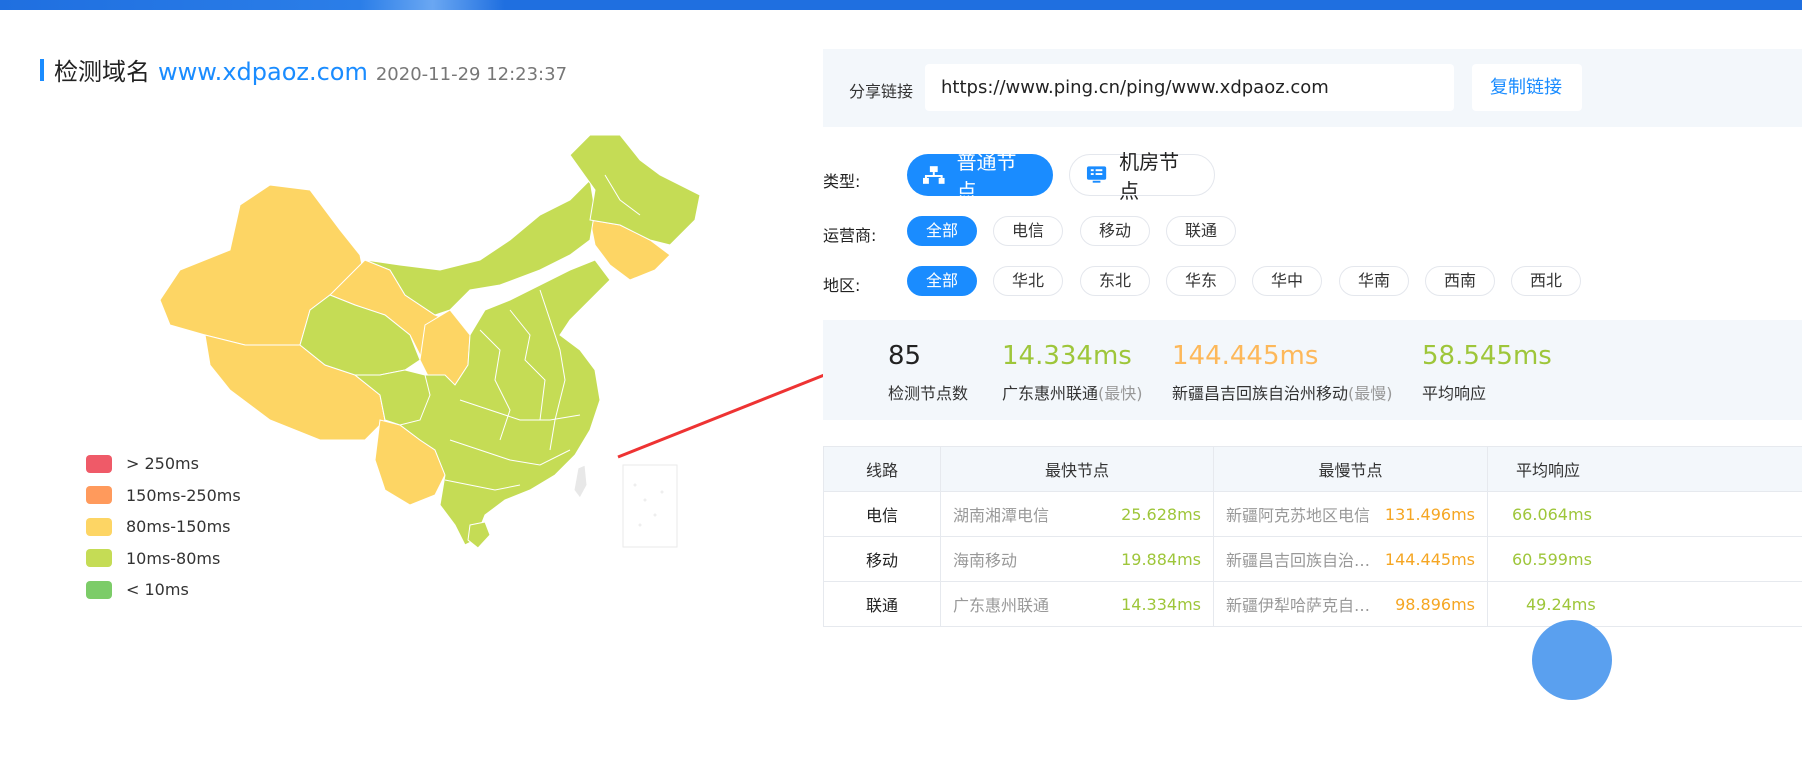 This screenshot has height=768, width=1802. What do you see at coordinates (905, 356) in the screenshot?
I see `stat-value: 85` at bounding box center [905, 356].